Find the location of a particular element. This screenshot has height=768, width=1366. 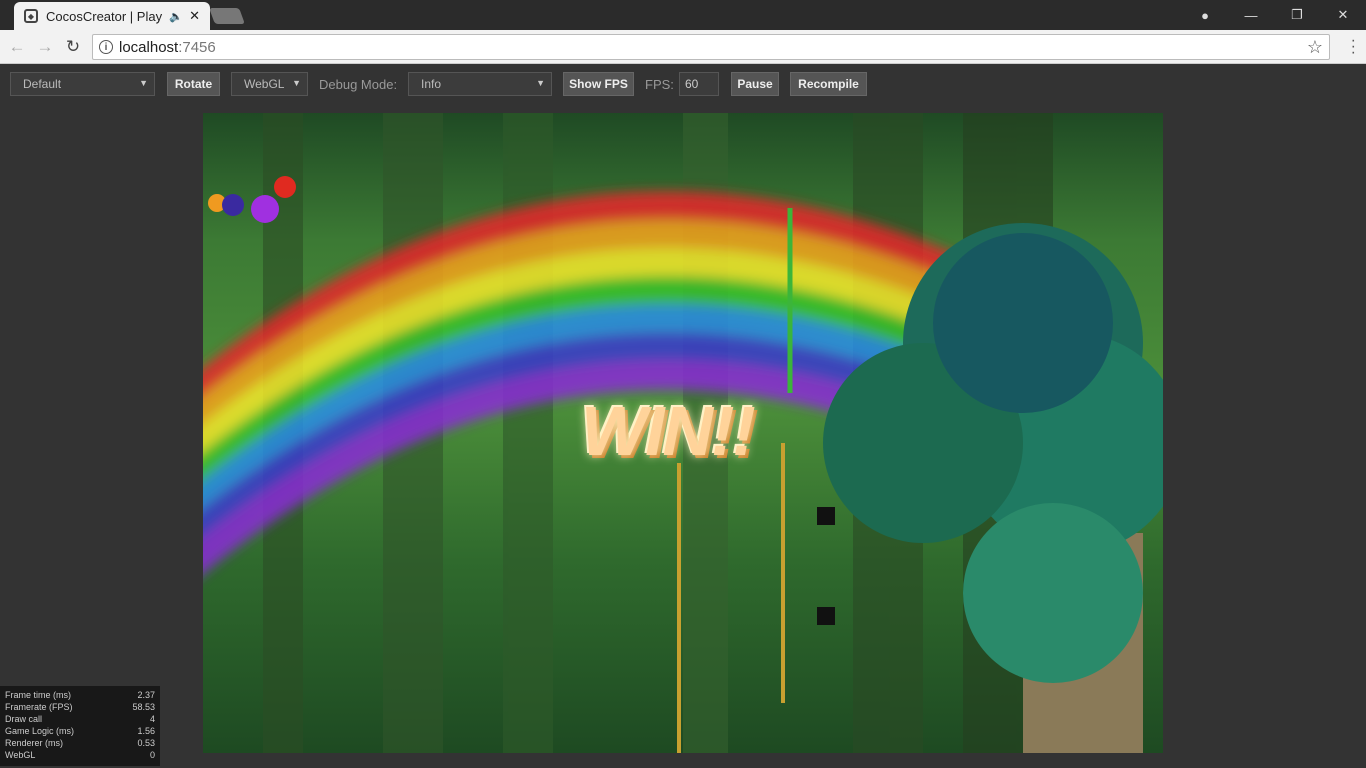

url-host: localhost is located at coordinates (149, 47).